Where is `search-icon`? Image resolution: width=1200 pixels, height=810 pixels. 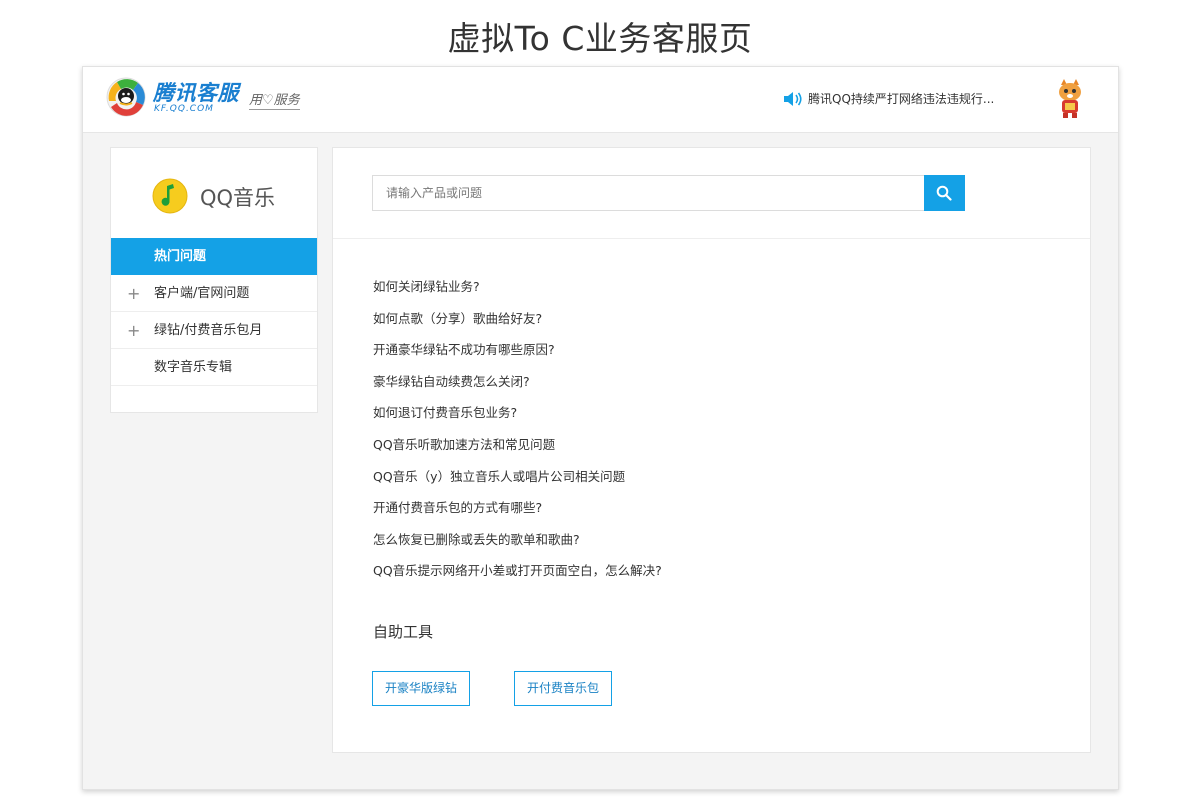
search-icon is located at coordinates (944, 193).